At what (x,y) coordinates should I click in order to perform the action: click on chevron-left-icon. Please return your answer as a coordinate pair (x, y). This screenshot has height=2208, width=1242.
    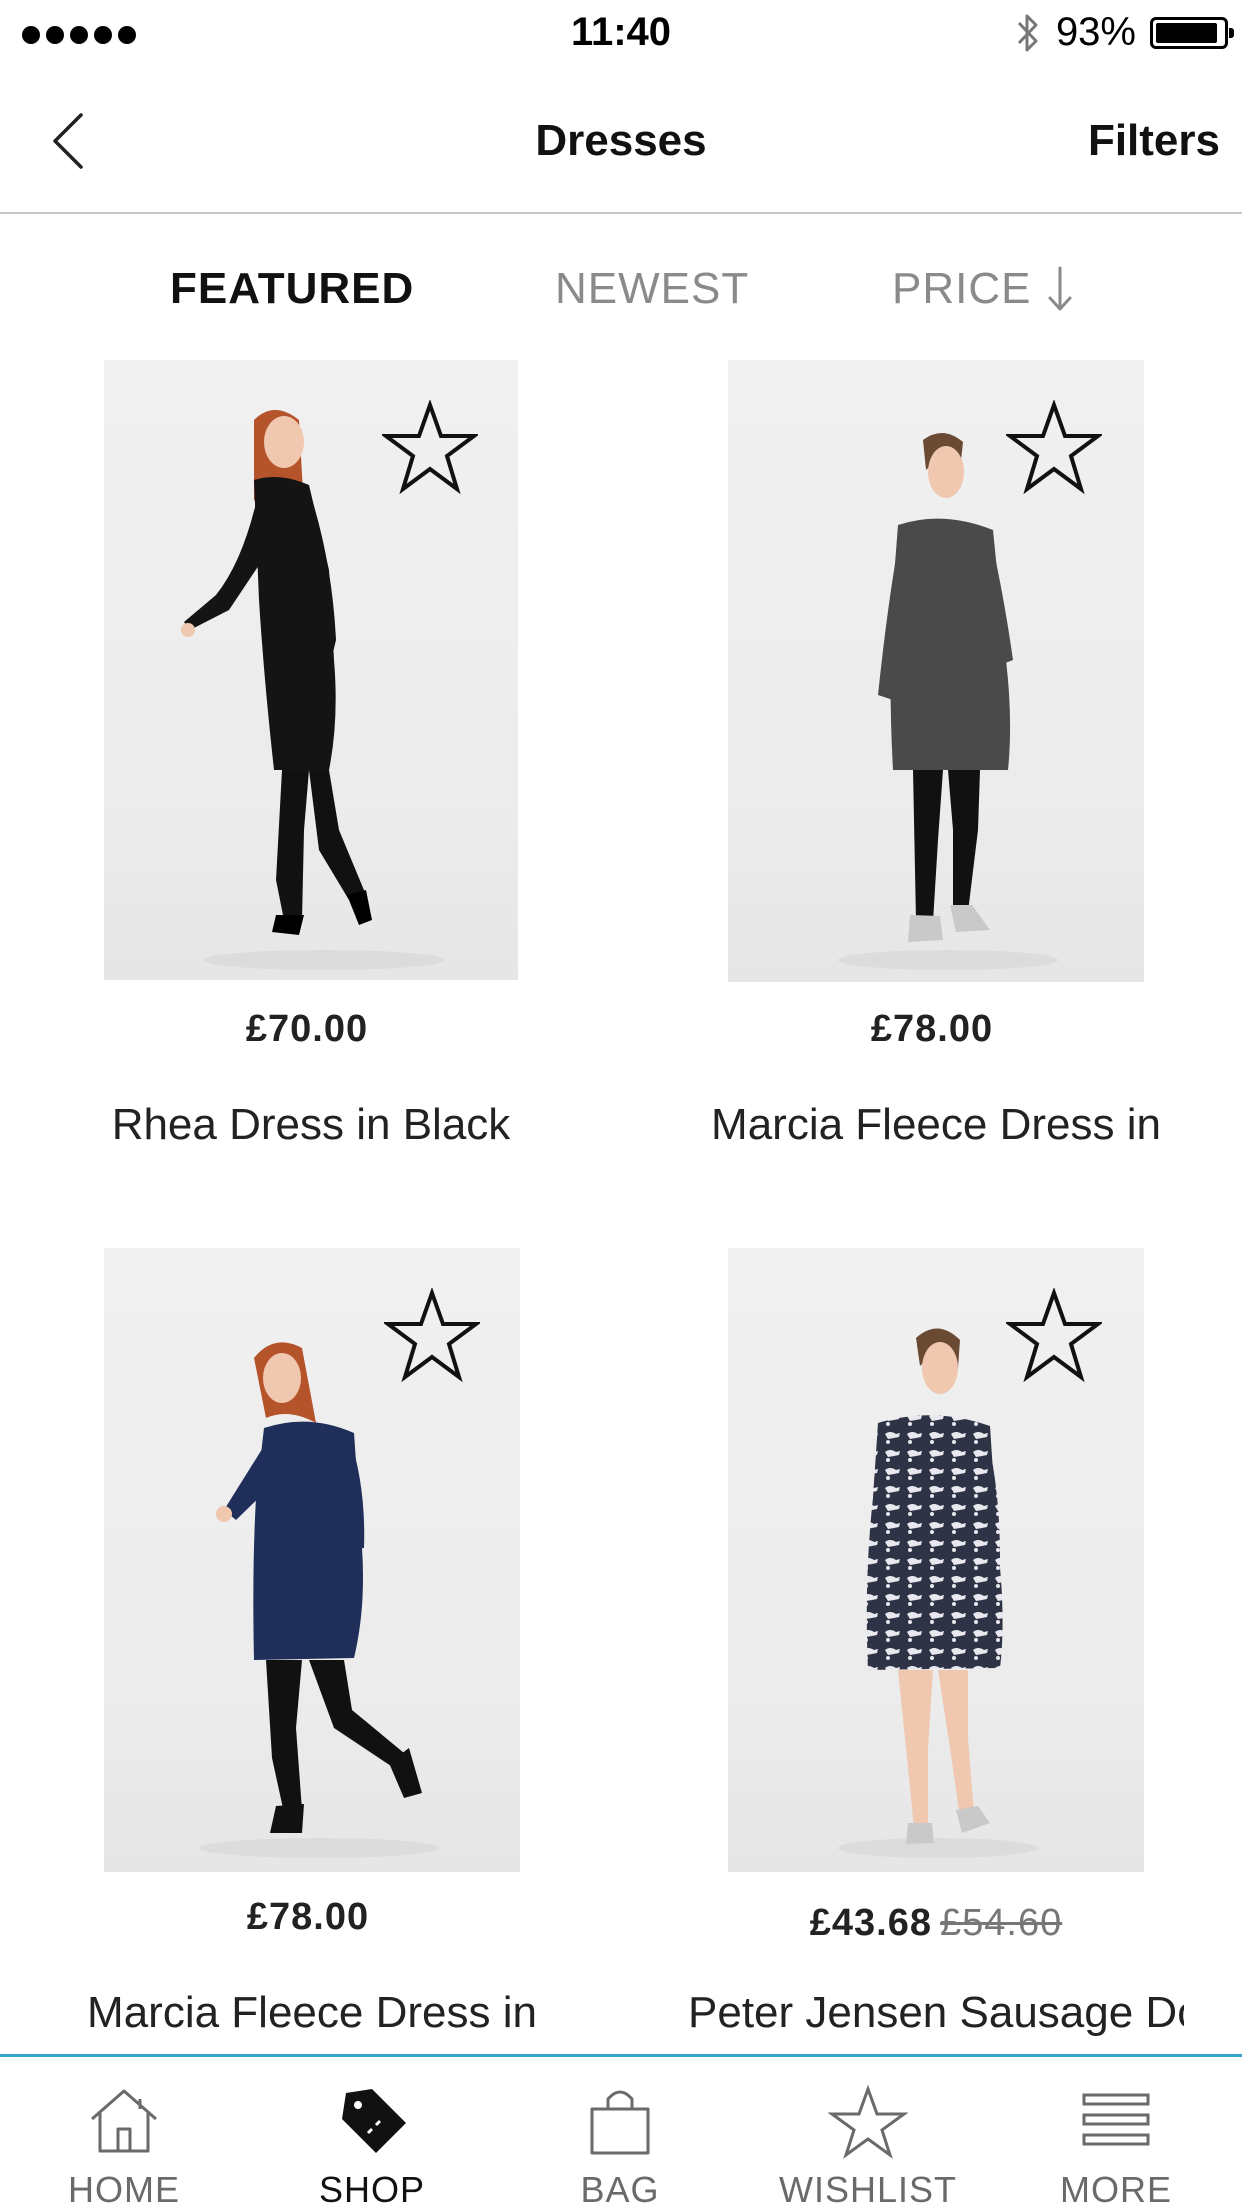
    Looking at the image, I should click on (68, 141).